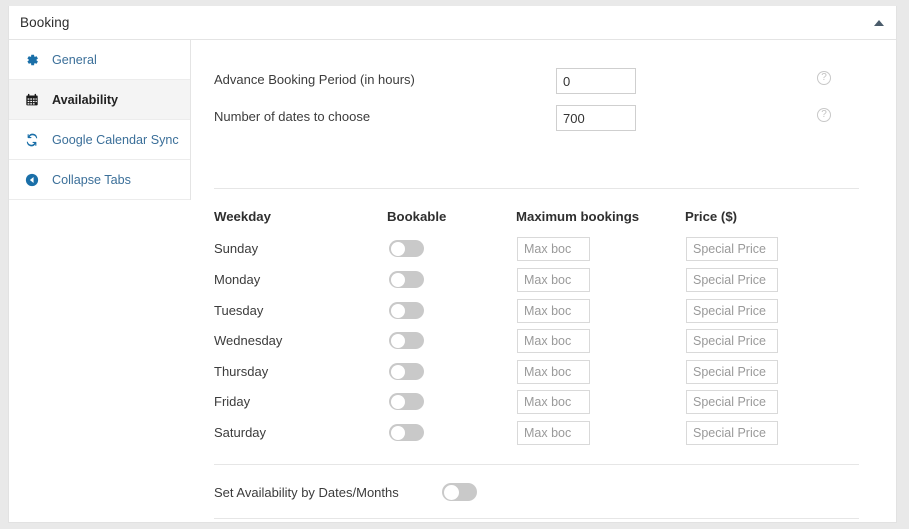 Image resolution: width=909 pixels, height=529 pixels. I want to click on table-row: Thursday, so click(536, 374).